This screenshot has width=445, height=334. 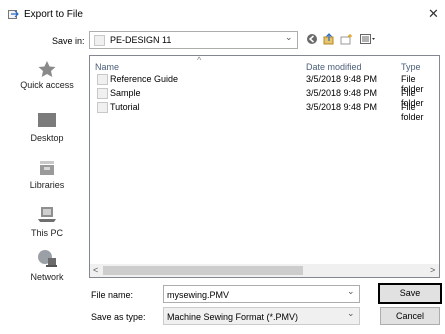 I want to click on save-as-type-dropdown: Machine Sewing Format (*.PMV) ⌄, so click(x=261, y=316).